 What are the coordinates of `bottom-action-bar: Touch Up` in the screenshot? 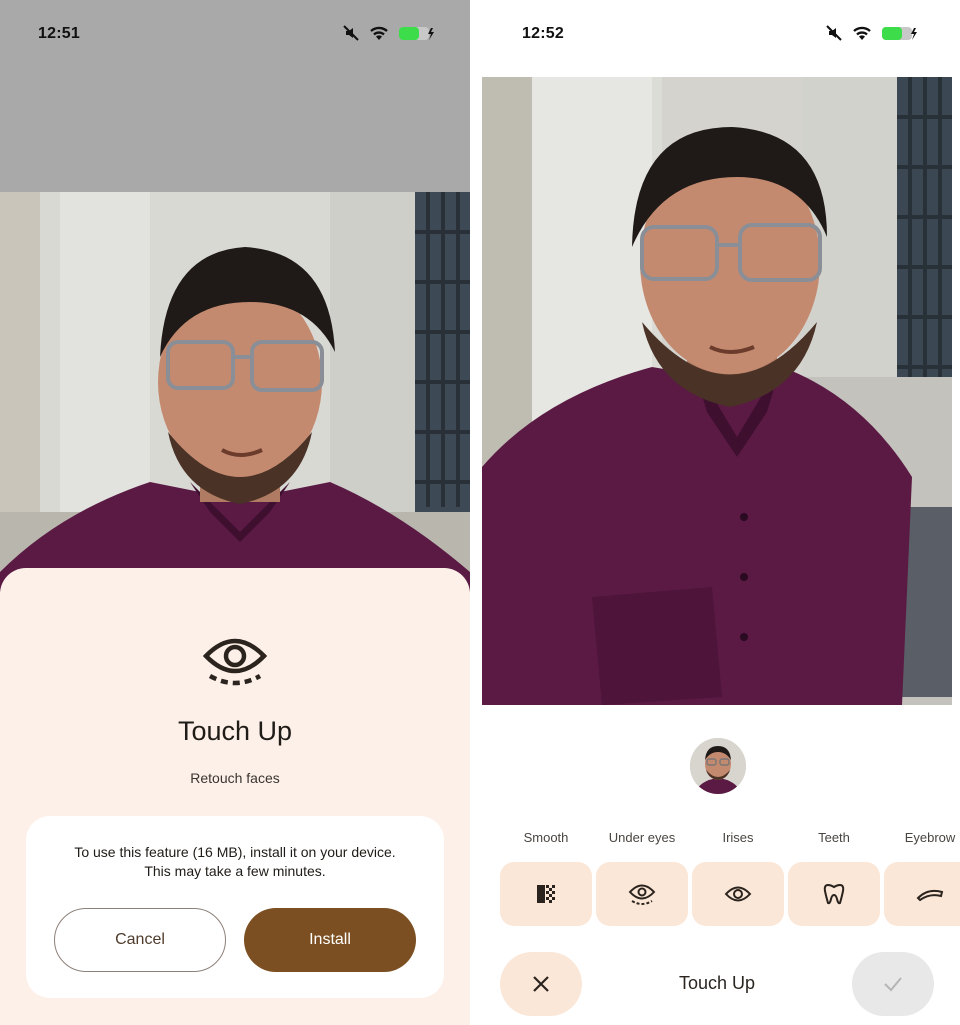 It's located at (721, 985).